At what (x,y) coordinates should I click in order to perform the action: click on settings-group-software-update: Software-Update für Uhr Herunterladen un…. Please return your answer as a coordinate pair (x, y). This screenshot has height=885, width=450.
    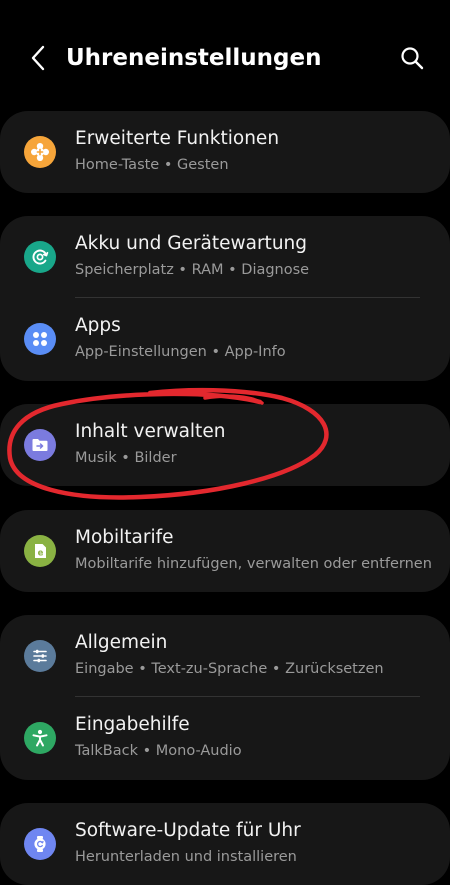
    Looking at the image, I should click on (225, 844).